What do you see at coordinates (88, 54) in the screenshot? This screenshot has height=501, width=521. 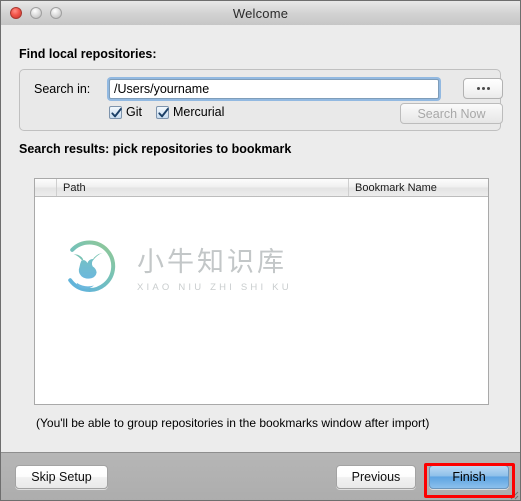 I see `find-repositories-heading: Find local repositories:` at bounding box center [88, 54].